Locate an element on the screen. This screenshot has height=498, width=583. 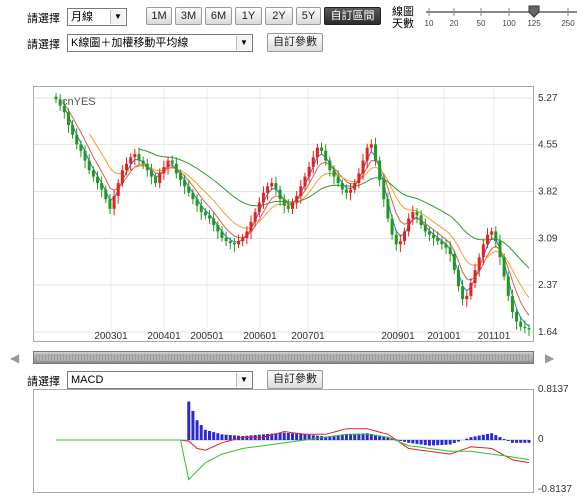
range-button: 6M is located at coordinates (218, 16).